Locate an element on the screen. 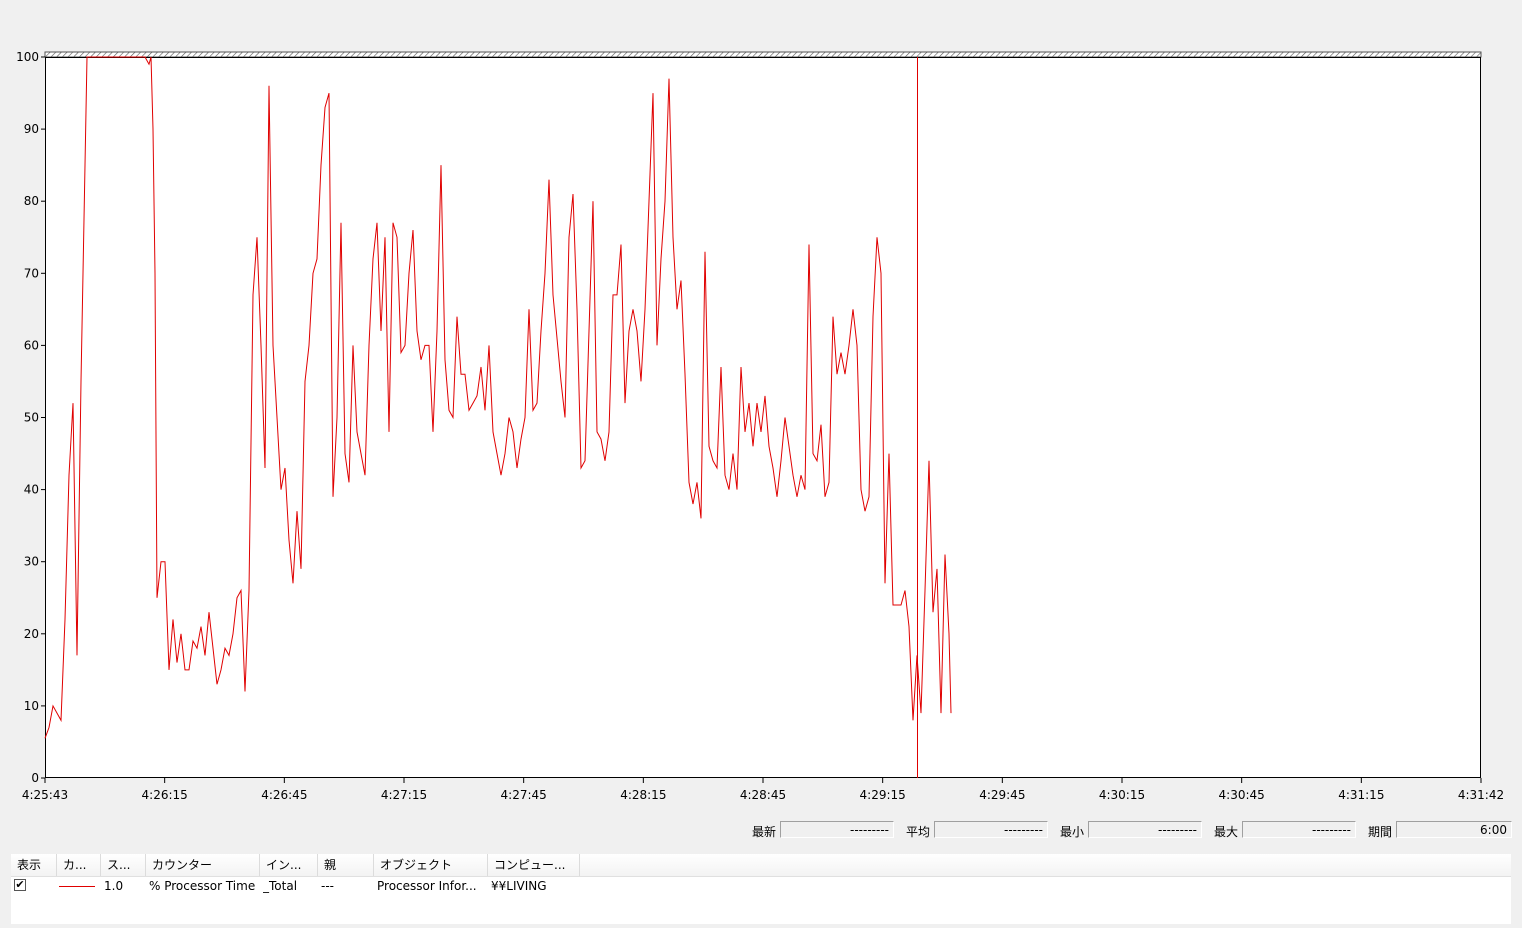 The width and height of the screenshot is (1522, 928). y-tick-label: 90 is located at coordinates (31, 129).